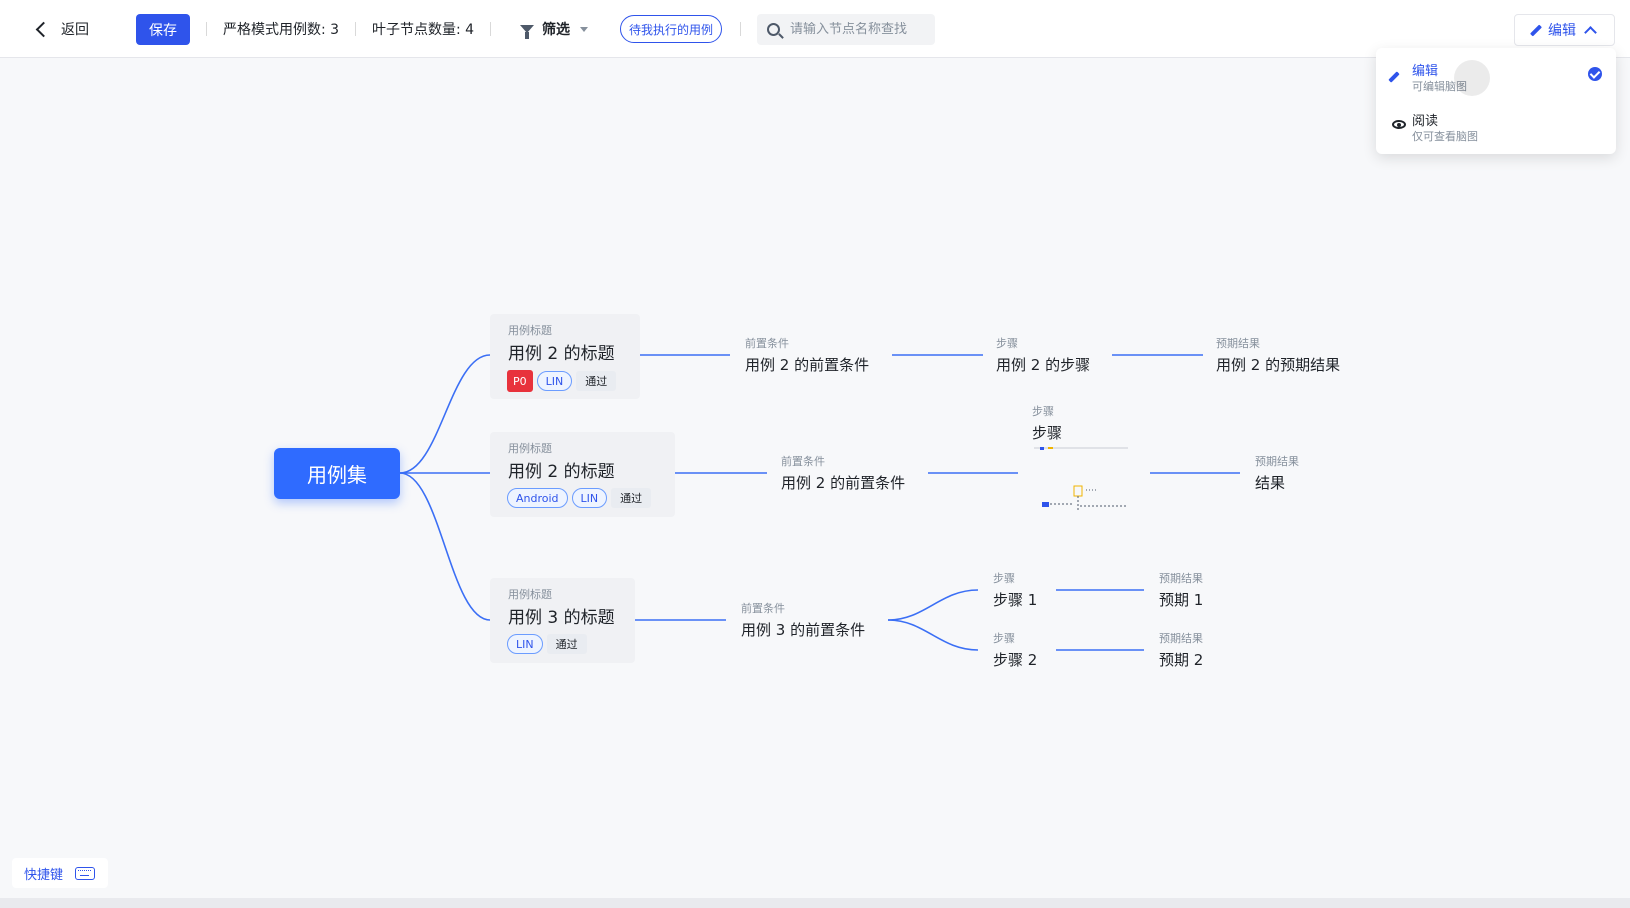  Describe the element at coordinates (803, 630) in the screenshot. I see `node-text: 用例 3 的前置条件` at that location.